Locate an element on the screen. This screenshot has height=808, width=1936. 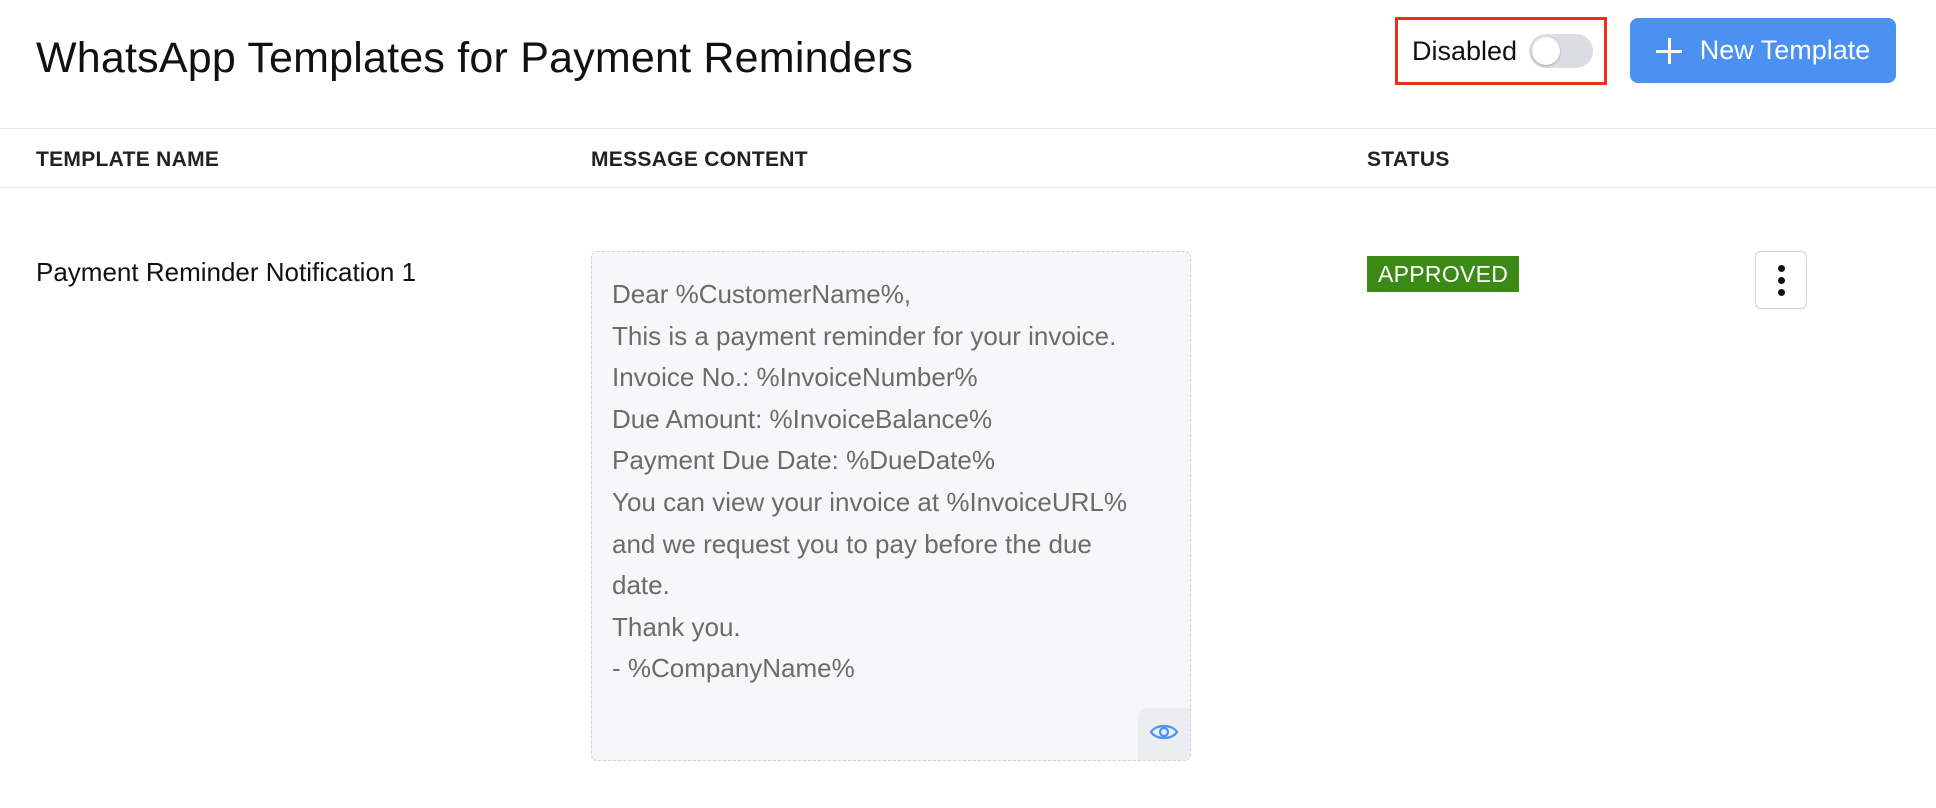
template-name: Payment Reminder Notification 1 is located at coordinates (226, 272).